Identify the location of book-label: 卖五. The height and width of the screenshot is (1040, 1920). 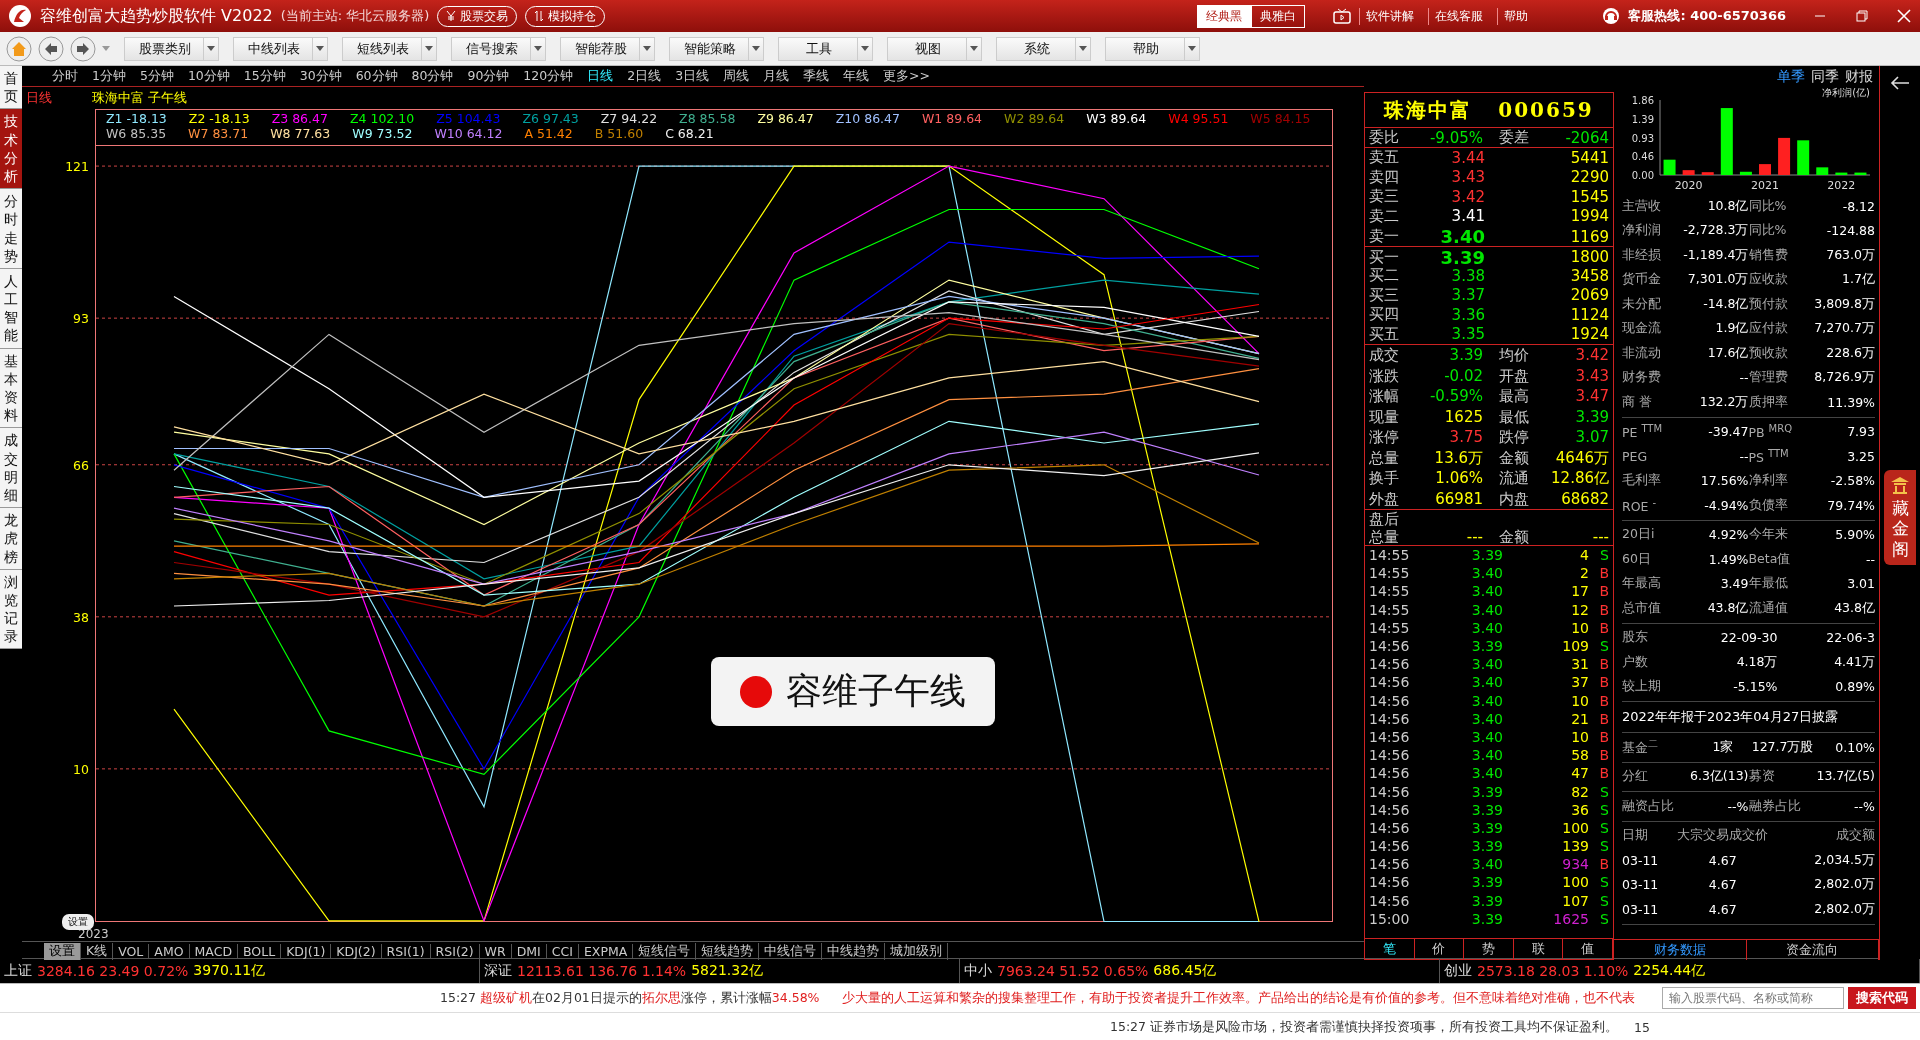
(1384, 158).